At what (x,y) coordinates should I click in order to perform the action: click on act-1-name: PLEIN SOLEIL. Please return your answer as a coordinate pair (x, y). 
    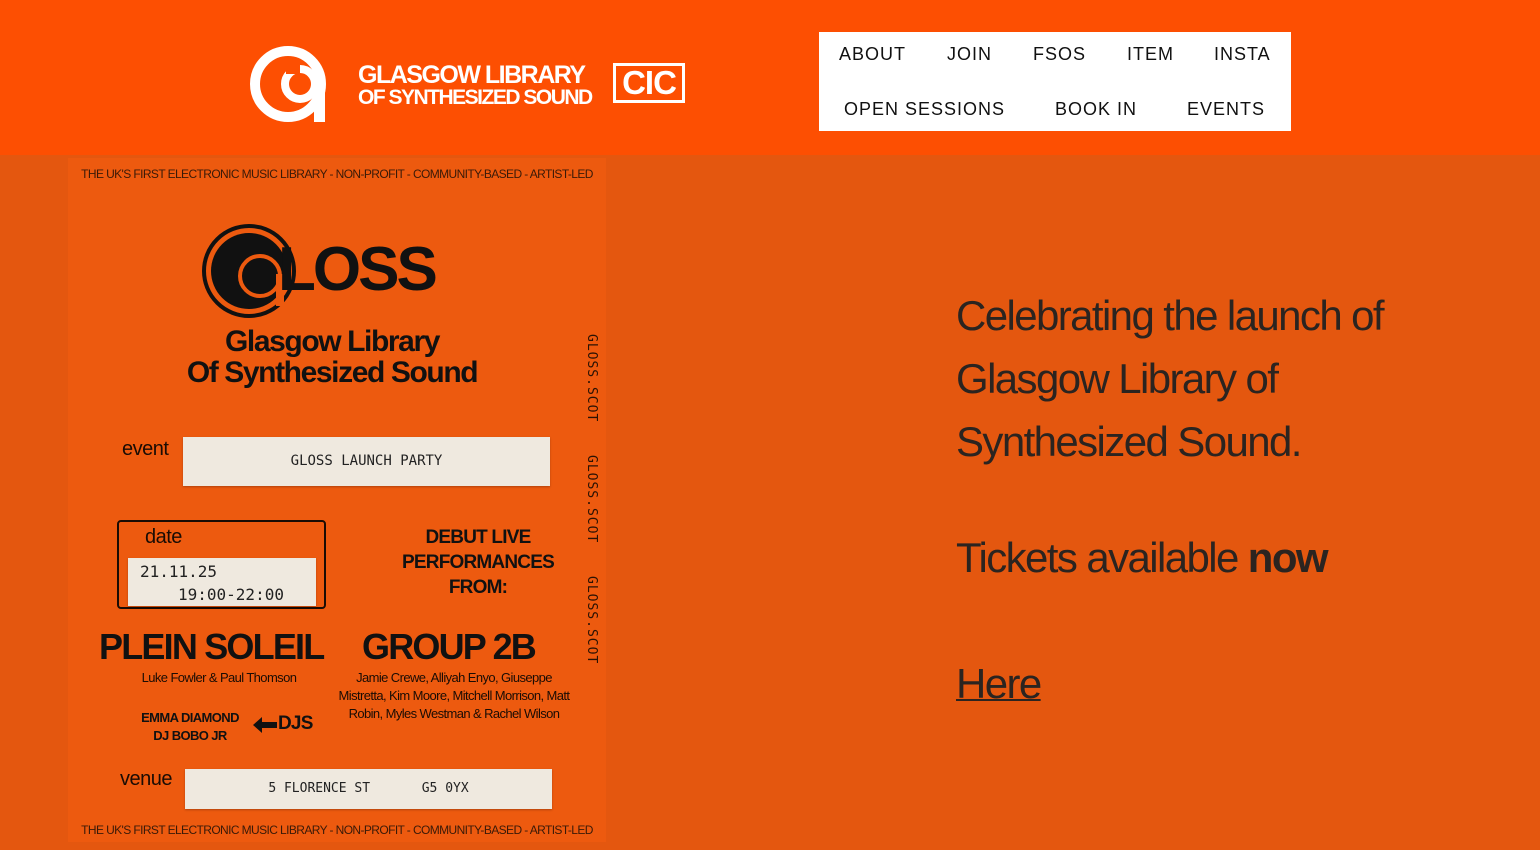
    Looking at the image, I should click on (212, 646).